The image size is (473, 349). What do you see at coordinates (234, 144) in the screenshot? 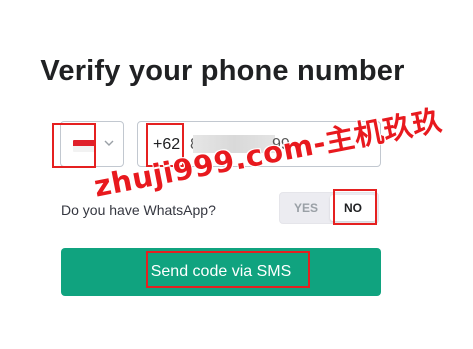
I see `phone-number-redaction` at bounding box center [234, 144].